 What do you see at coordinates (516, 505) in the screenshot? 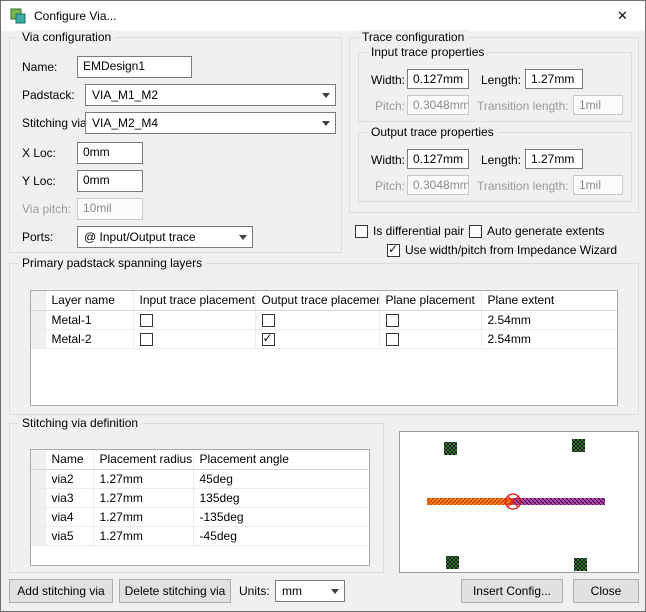
I see `via-preview-graphic` at bounding box center [516, 505].